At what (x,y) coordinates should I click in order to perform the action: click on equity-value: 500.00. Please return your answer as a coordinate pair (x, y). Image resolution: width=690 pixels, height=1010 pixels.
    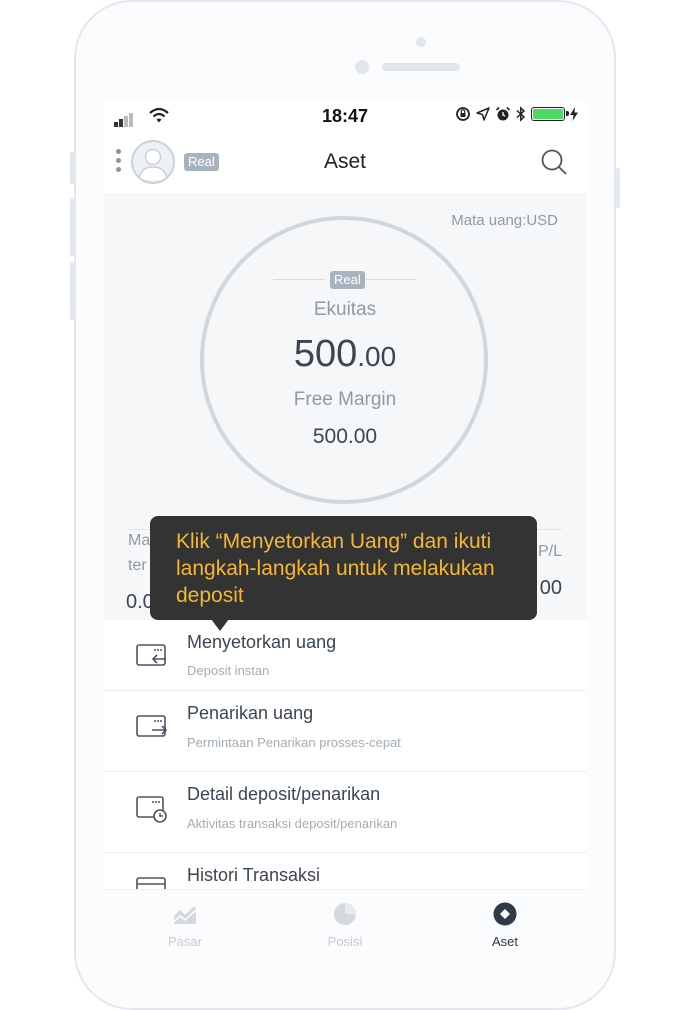
    Looking at the image, I should click on (345, 354).